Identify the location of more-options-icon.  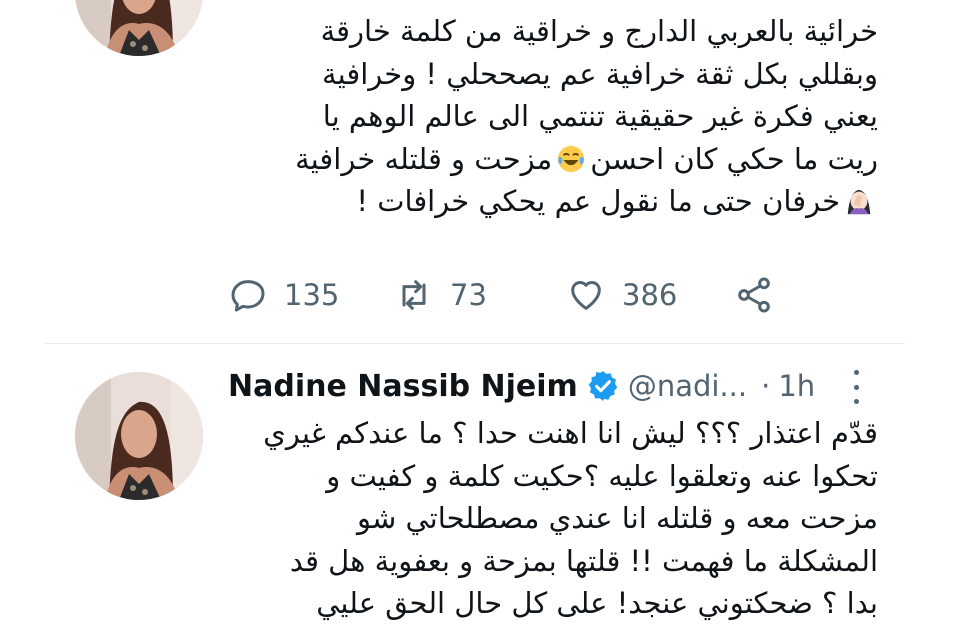
(856, 387).